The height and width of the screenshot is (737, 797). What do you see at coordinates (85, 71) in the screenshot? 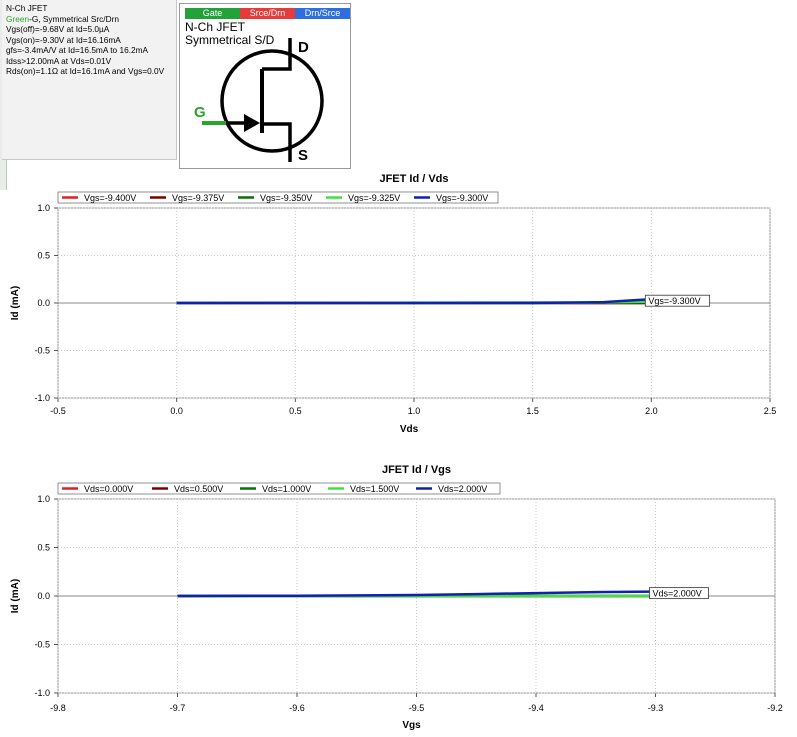
I see `info-rds-on: Rds(on)=1.1Ω at Id=16.1mA and Vgs=0.0V` at bounding box center [85, 71].